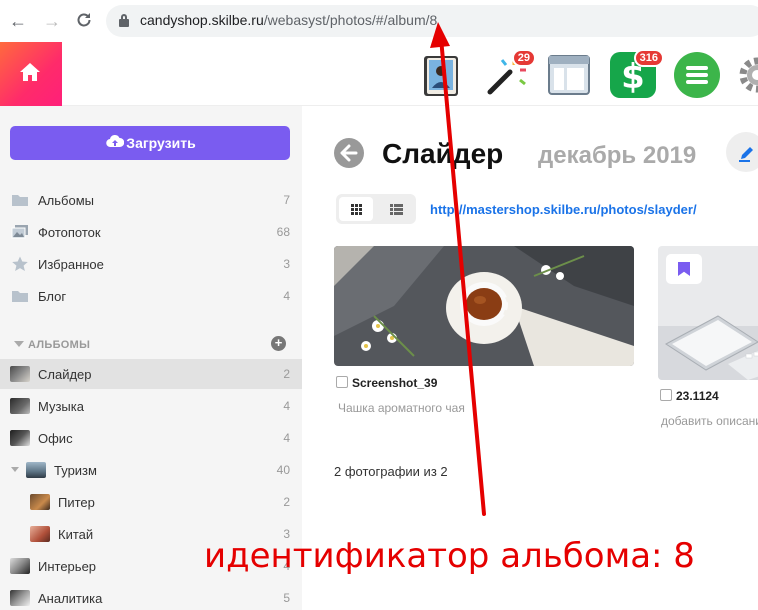 The height and width of the screenshot is (610, 758). I want to click on album-item-analytics: Аналитика 5, so click(151, 596).